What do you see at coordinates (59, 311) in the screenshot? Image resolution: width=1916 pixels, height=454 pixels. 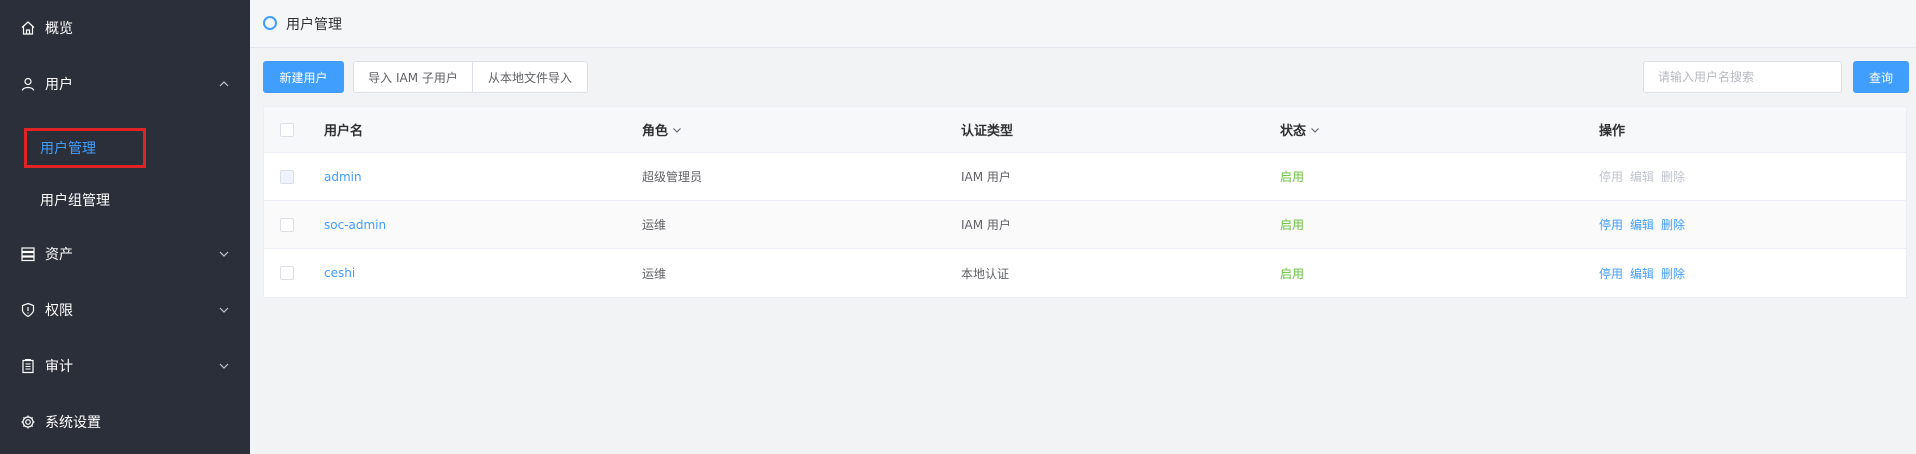 I see `sidebar-item-label: 权限` at bounding box center [59, 311].